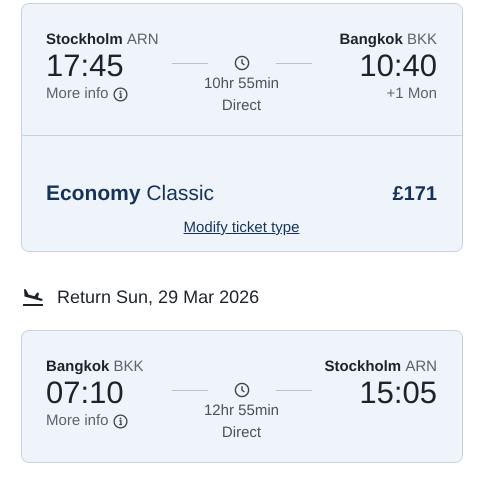 The height and width of the screenshot is (480, 480). Describe the element at coordinates (242, 228) in the screenshot. I see `modify-ticket-link: Modify ticket type` at that location.